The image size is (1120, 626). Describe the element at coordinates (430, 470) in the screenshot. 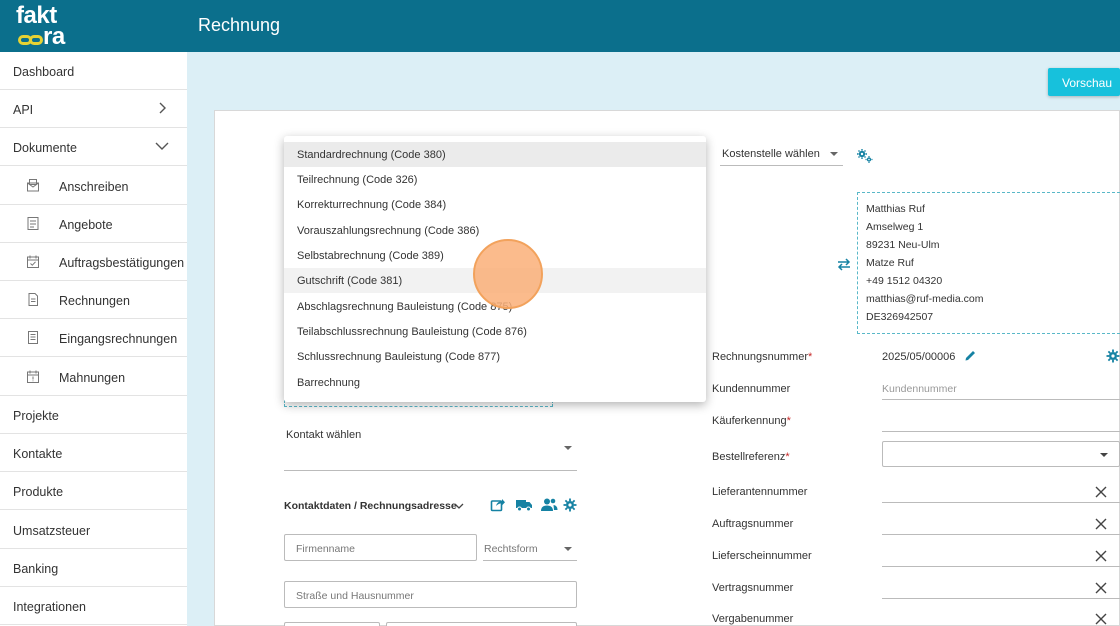

I see `contact-select` at that location.